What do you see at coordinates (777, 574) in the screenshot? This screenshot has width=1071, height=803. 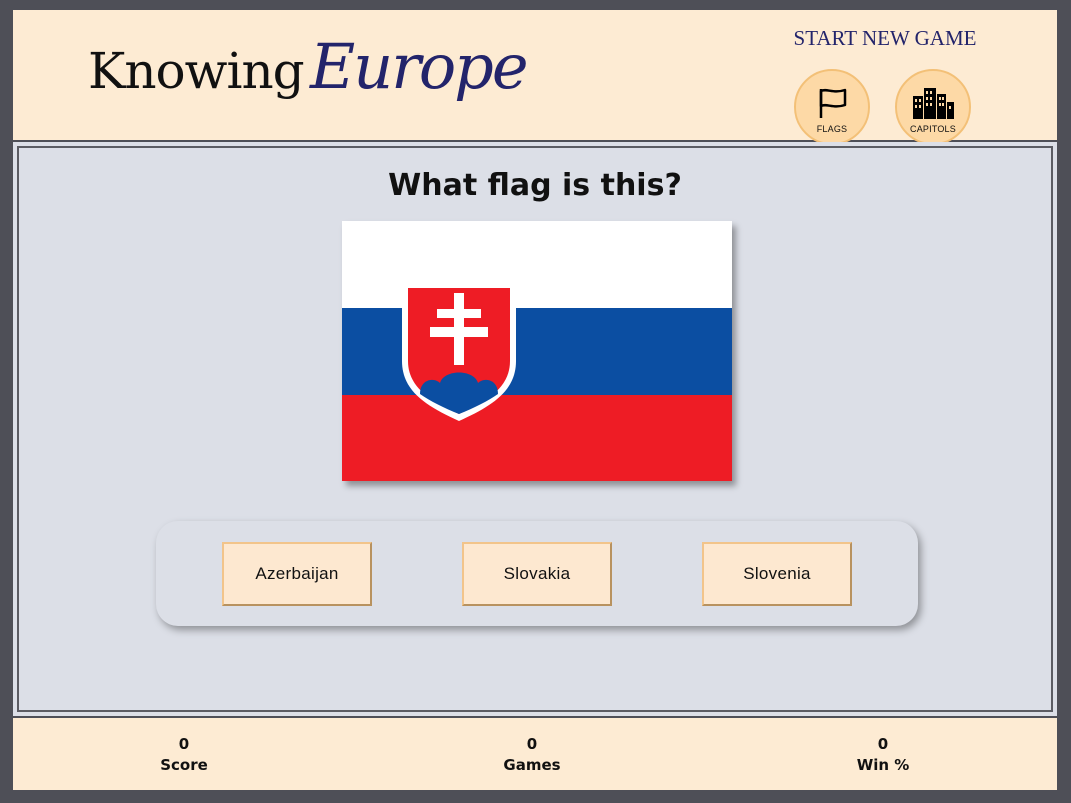 I see `answer-button-slovenia: Slovenia` at bounding box center [777, 574].